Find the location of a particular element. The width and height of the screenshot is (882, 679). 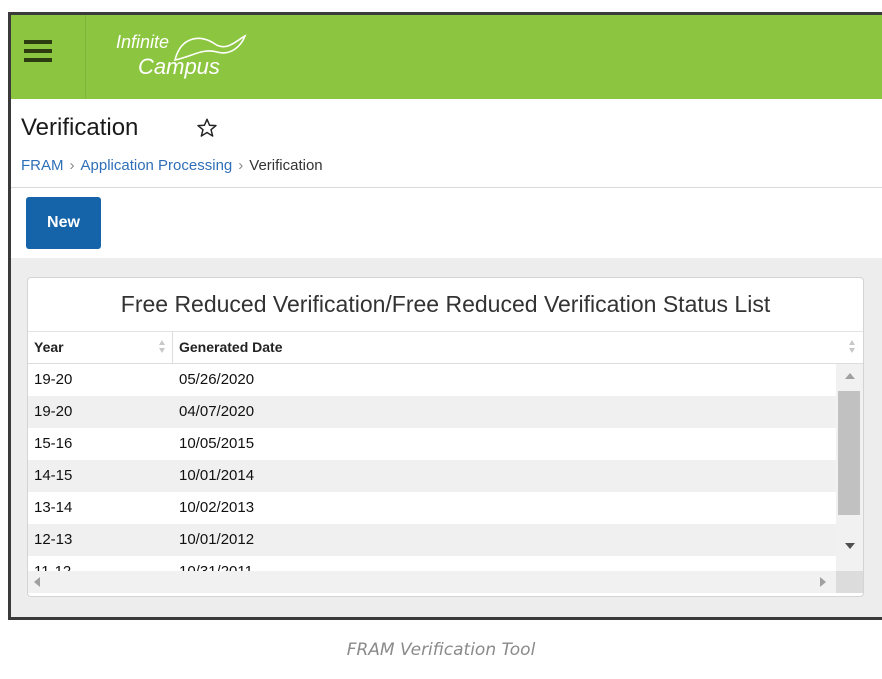

cell-year: 15-16 is located at coordinates (53, 443).